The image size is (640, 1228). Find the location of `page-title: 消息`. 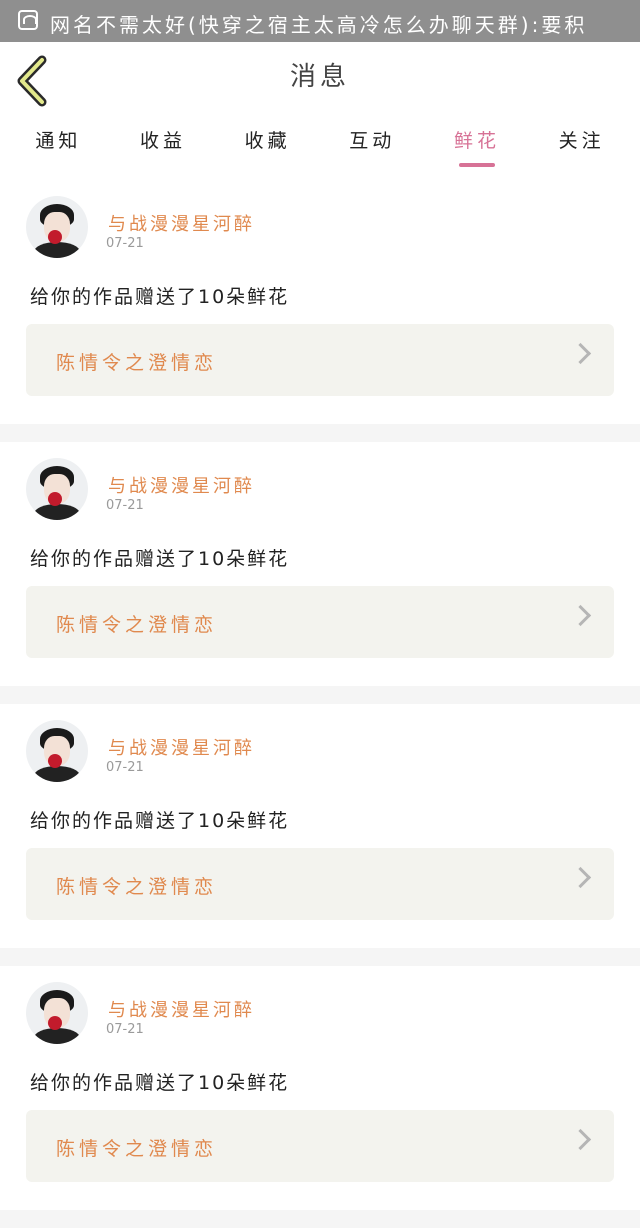

page-title: 消息 is located at coordinates (319, 77).